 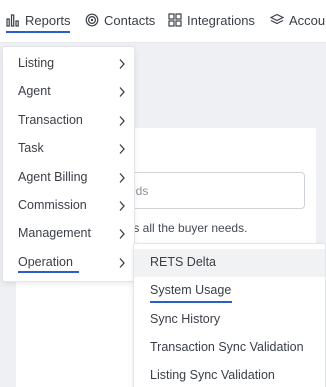 What do you see at coordinates (221, 20) in the screenshot?
I see `nav-integrations-label: Integrations` at bounding box center [221, 20].